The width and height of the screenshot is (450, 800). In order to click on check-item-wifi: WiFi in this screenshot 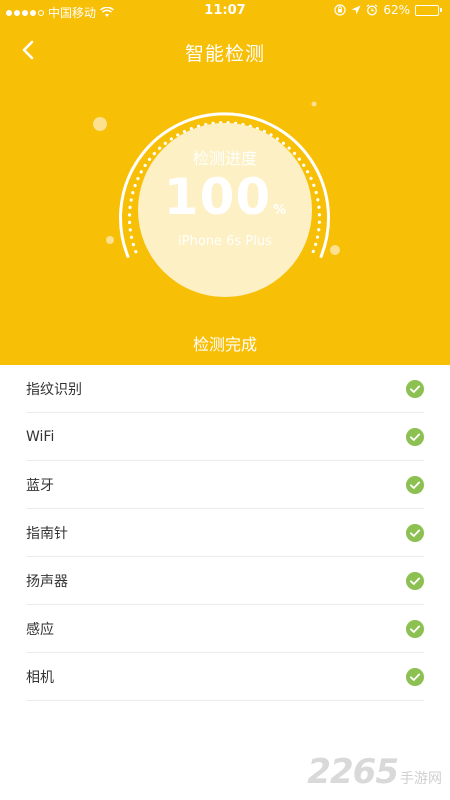, I will do `click(225, 437)`.